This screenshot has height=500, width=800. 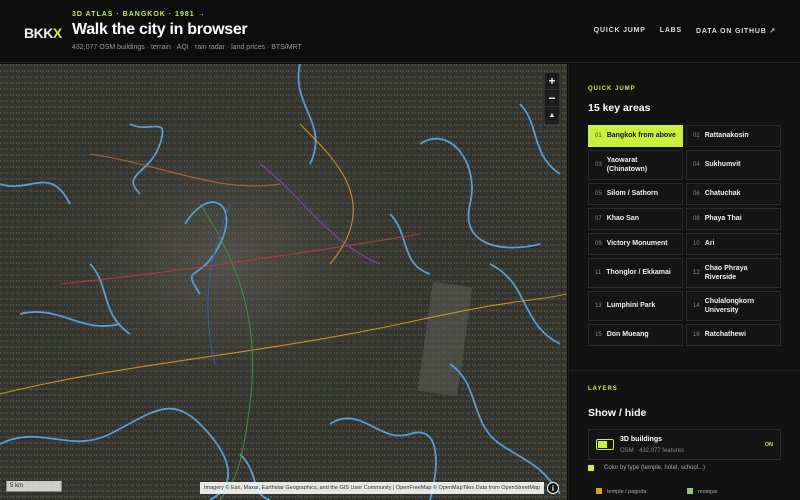 What do you see at coordinates (685, 31) in the screenshot?
I see `top-nav: QUICK JUMP LABS DATA ON GITHUB ↗` at bounding box center [685, 31].